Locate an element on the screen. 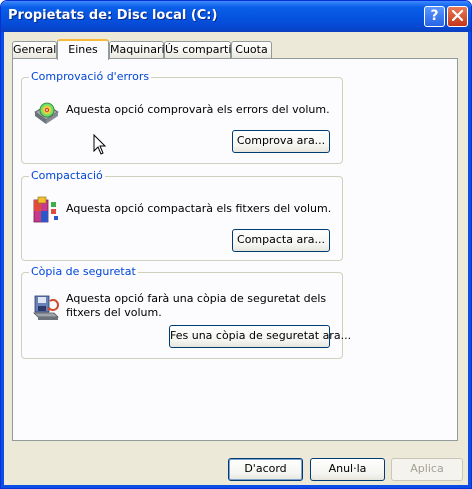 The image size is (472, 489). help-icon: ? is located at coordinates (434, 16).